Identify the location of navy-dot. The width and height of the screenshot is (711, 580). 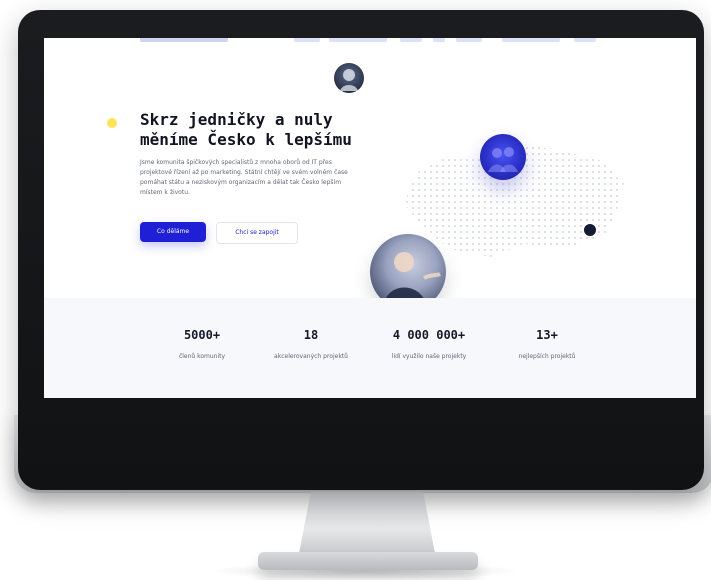
(590, 230).